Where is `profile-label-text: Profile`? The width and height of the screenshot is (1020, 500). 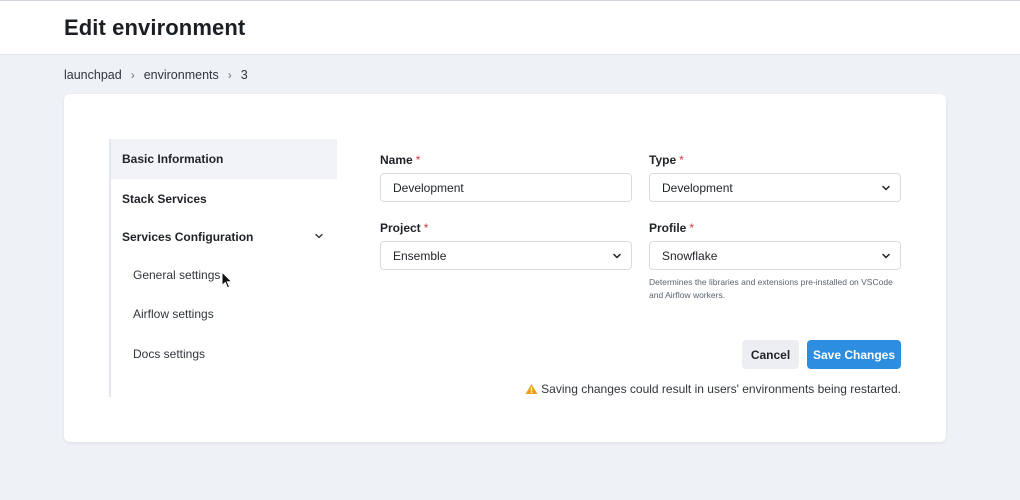 profile-label-text: Profile is located at coordinates (668, 228).